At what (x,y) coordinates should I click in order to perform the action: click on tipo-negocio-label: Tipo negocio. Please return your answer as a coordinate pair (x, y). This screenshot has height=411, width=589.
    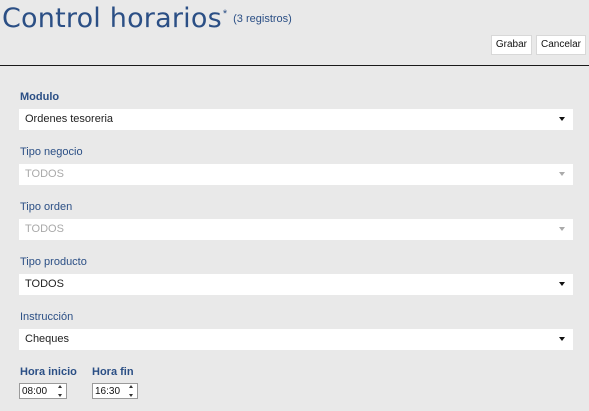
    Looking at the image, I should click on (51, 152).